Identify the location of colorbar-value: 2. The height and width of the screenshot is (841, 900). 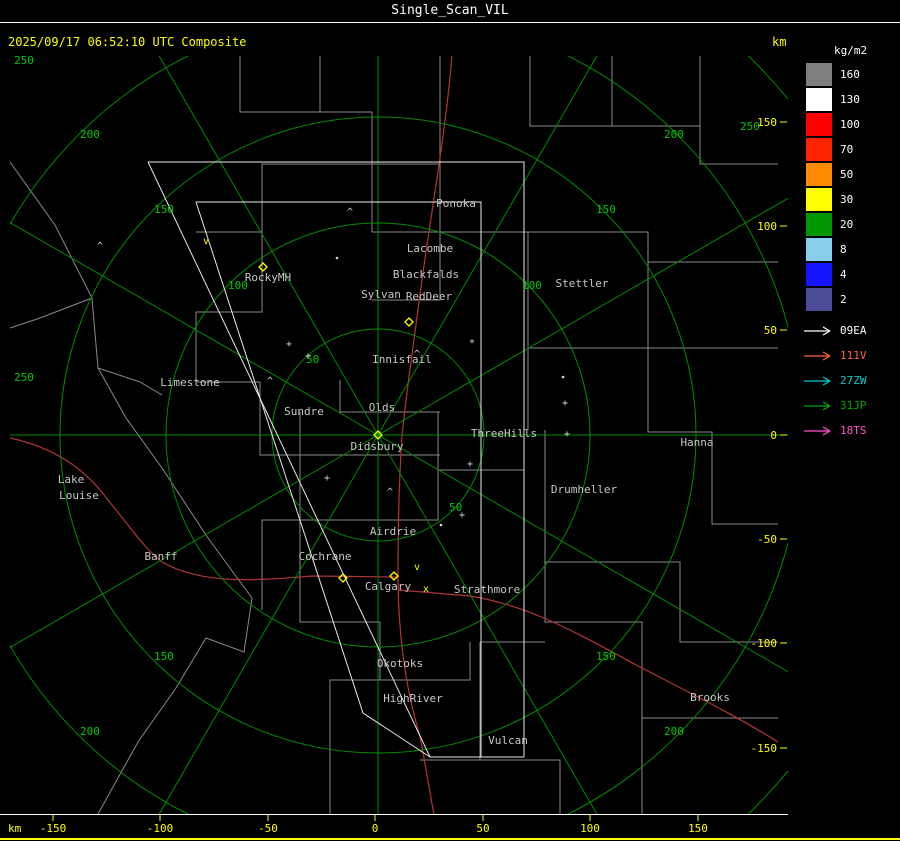
(843, 299).